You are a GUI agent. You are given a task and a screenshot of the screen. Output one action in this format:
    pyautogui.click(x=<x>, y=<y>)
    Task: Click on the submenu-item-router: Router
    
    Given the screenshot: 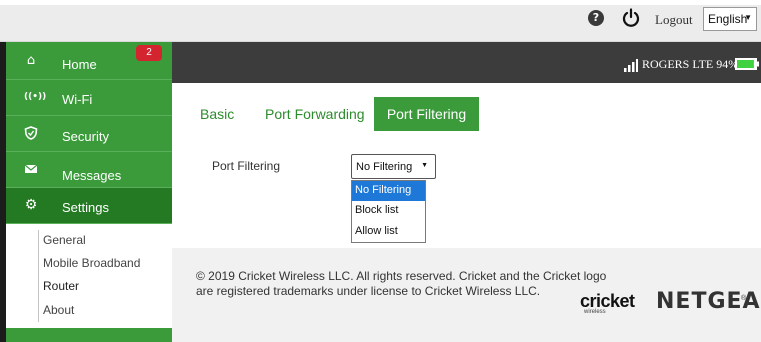 What is the action you would take?
    pyautogui.click(x=61, y=286)
    